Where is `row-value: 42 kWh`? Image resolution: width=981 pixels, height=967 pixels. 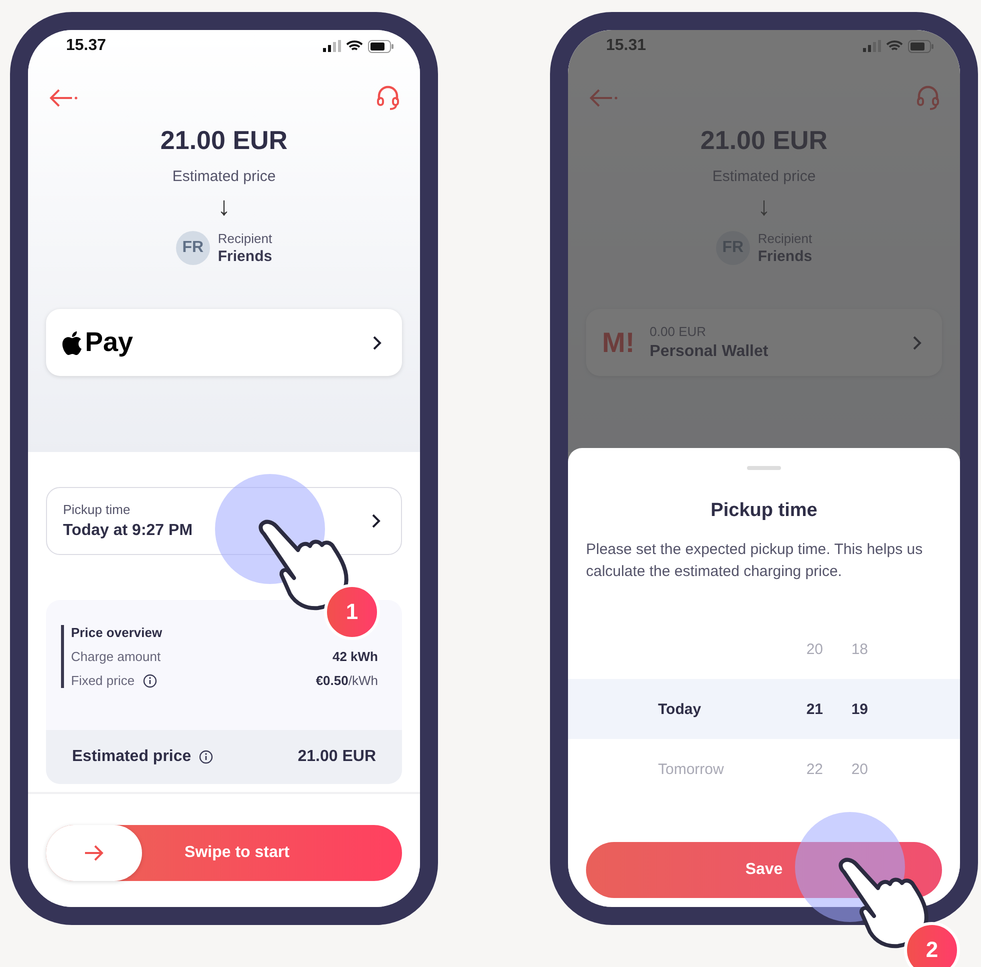
row-value: 42 kWh is located at coordinates (355, 656).